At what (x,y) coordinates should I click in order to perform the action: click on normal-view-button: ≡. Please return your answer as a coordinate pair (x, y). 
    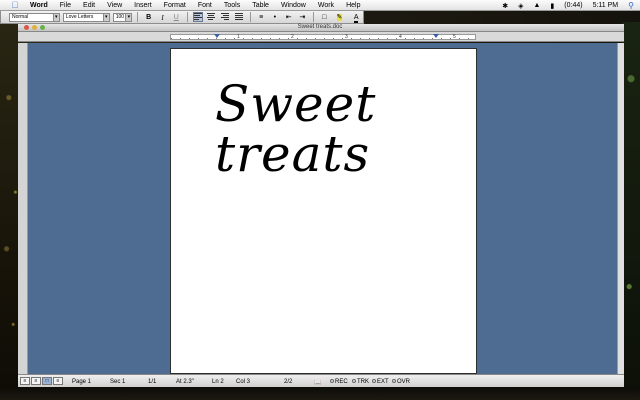
    Looking at the image, I should click on (25, 381).